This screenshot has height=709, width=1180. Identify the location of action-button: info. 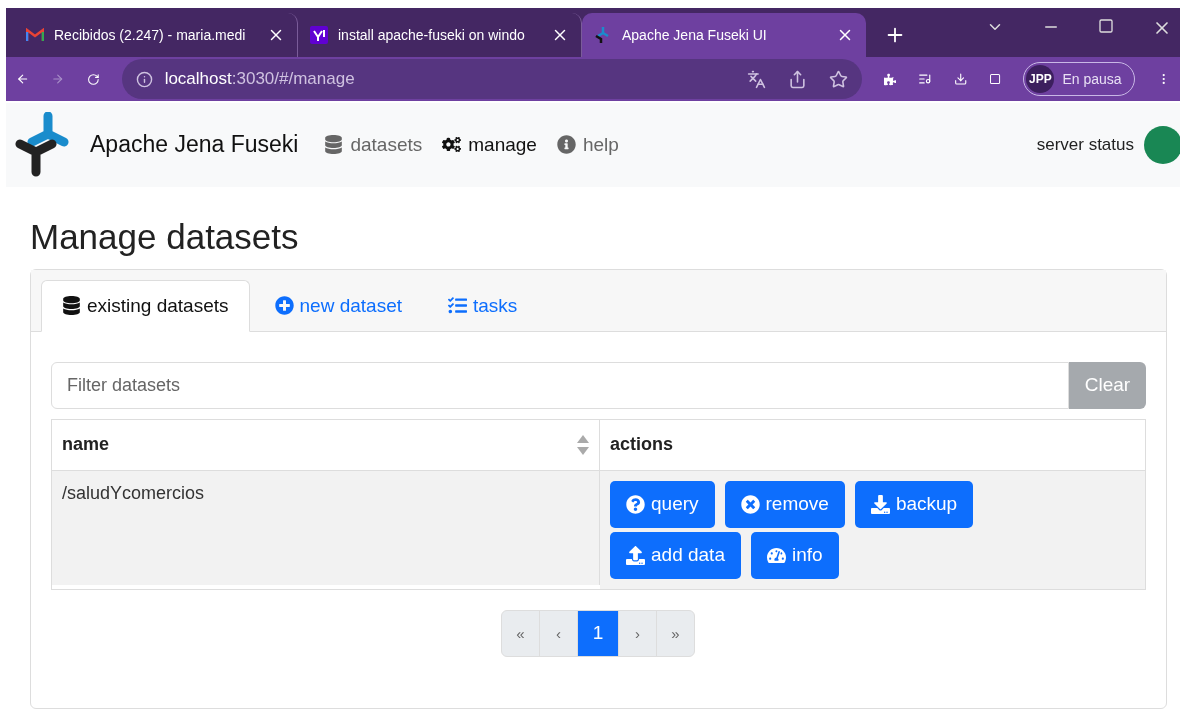
(794, 555).